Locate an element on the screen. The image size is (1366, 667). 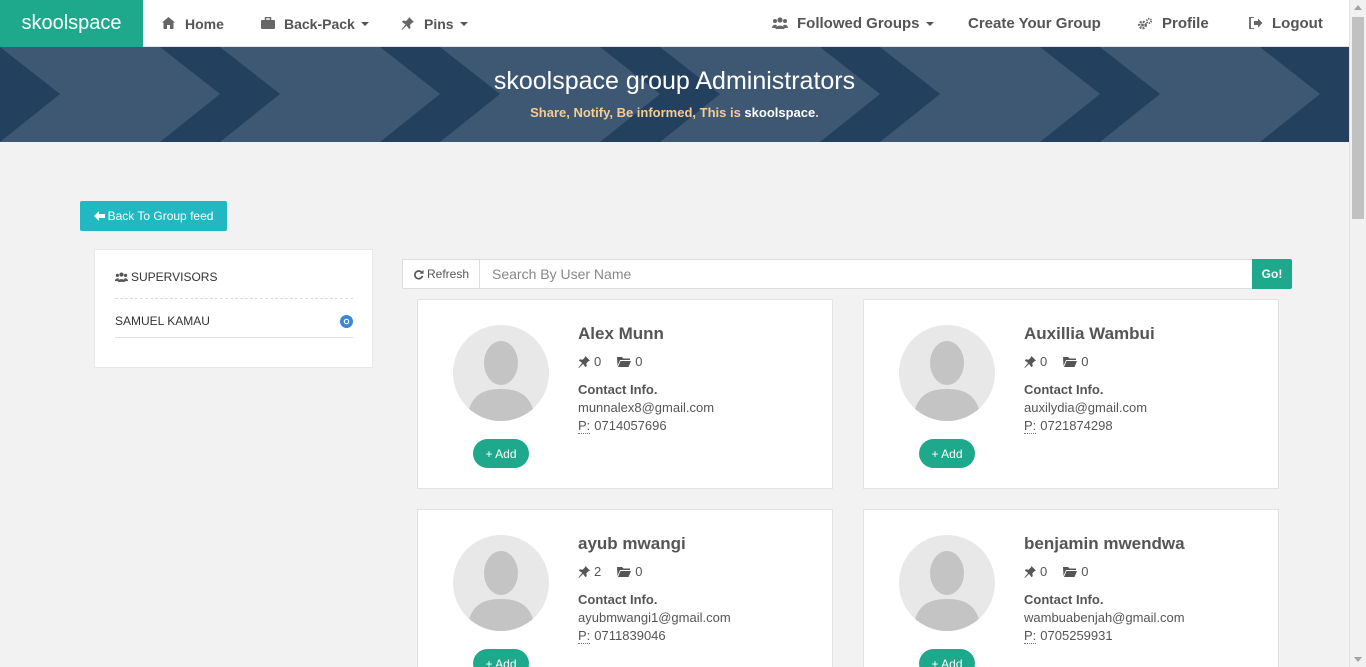
pin-count: 2 is located at coordinates (598, 571).